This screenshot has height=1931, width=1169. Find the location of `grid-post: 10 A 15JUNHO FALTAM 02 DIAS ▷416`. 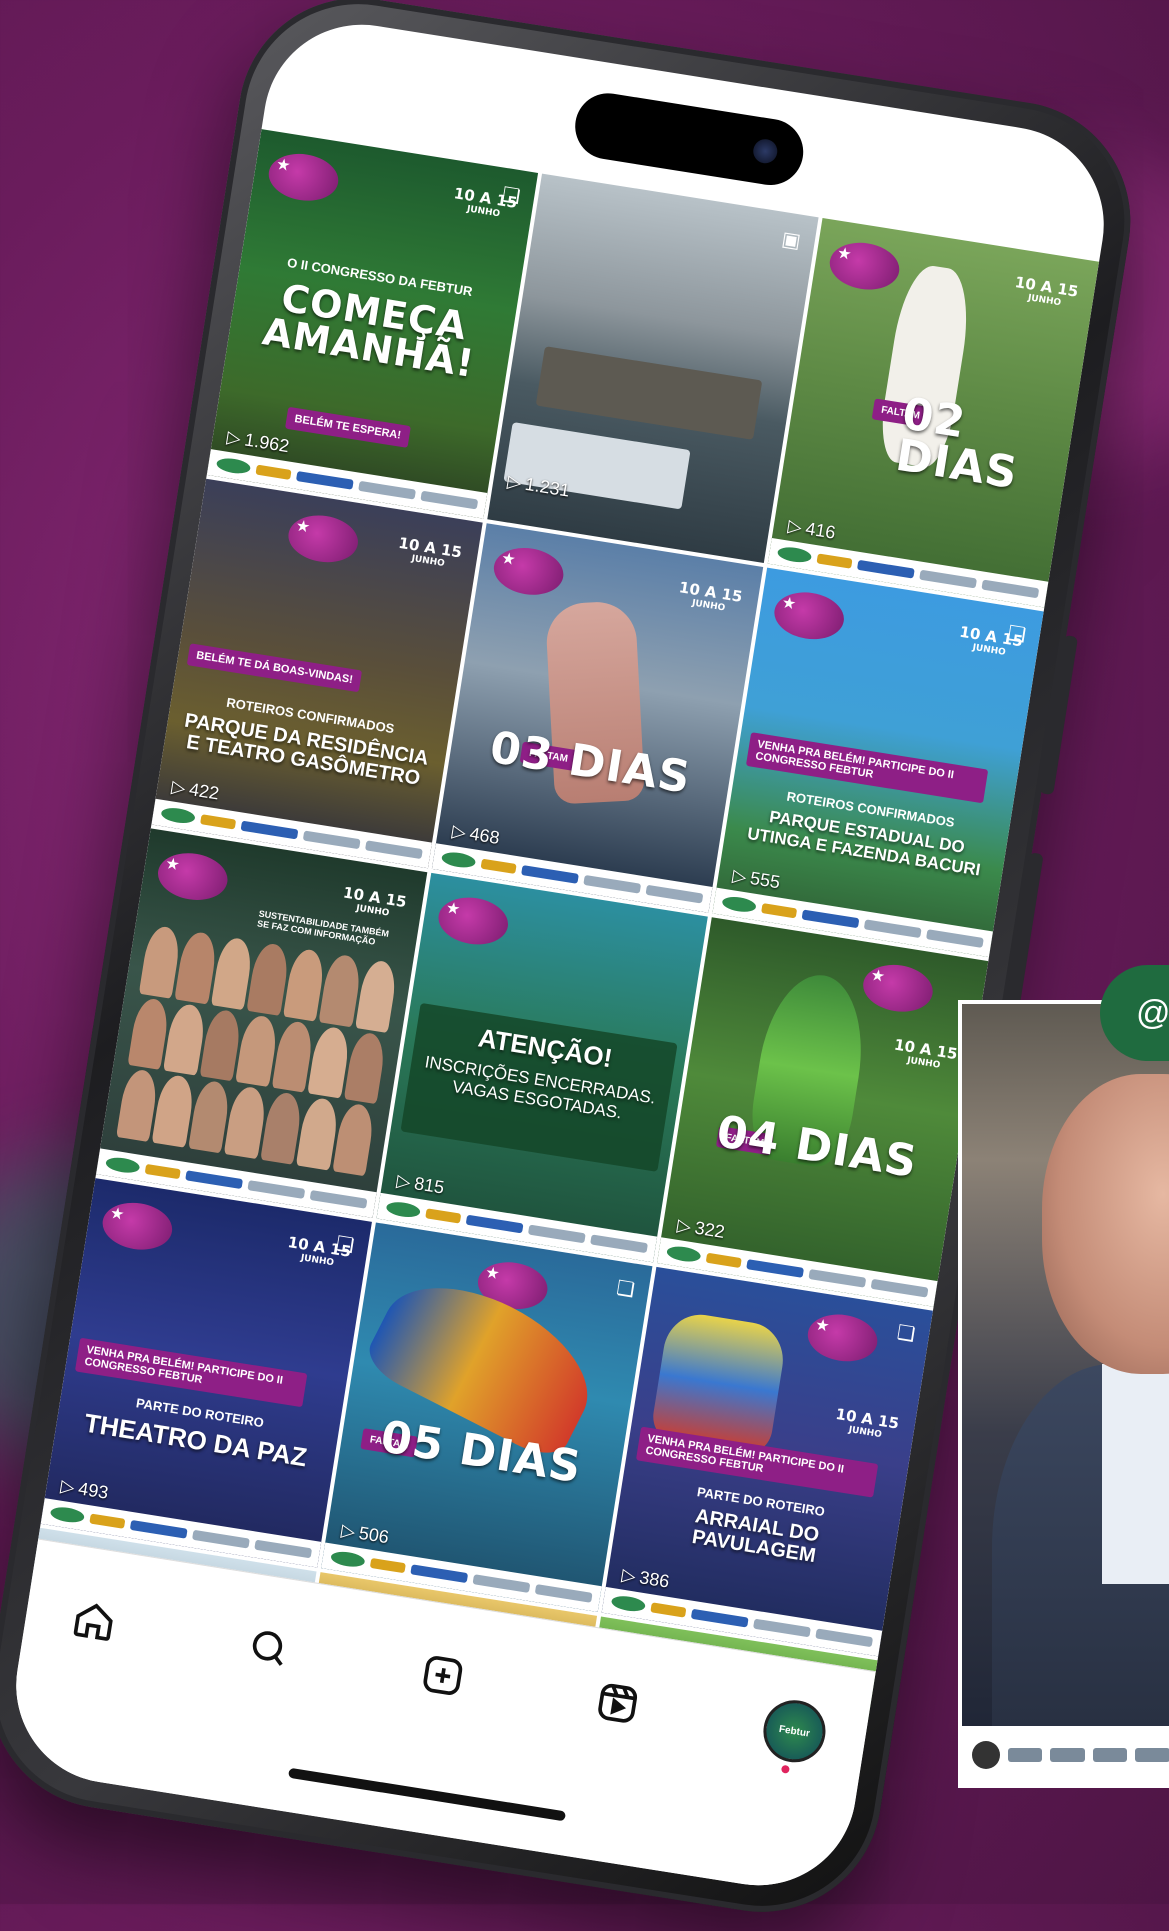

grid-post: 10 A 15JUNHO FALTAM 02 DIAS ▷416 is located at coordinates (933, 412).